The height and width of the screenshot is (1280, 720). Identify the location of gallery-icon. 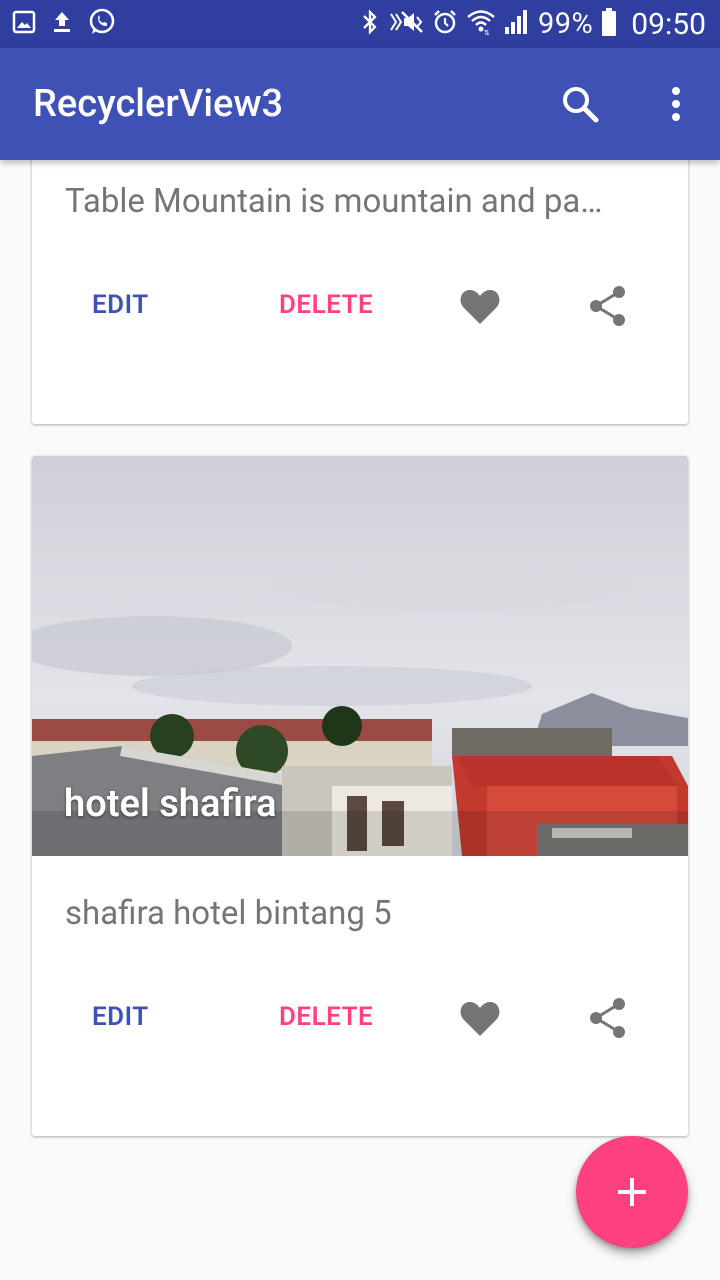
(24, 24).